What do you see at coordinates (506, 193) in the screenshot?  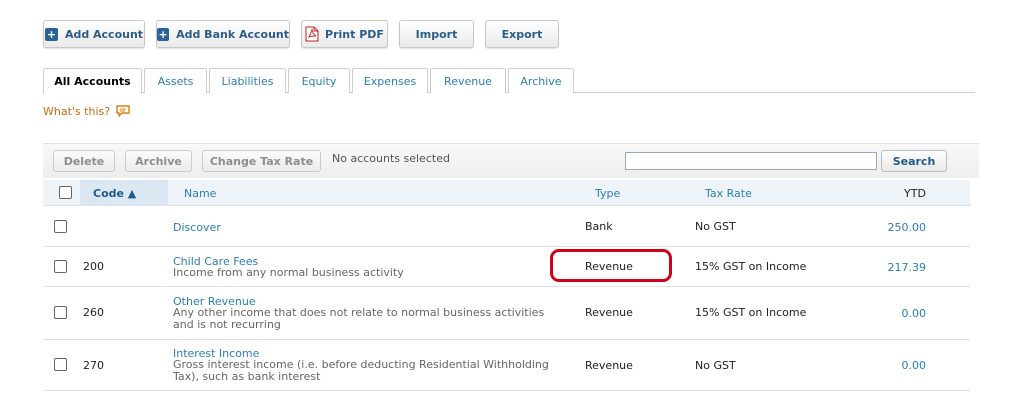 I see `table-header: Code ▲ Name Type Tax Rate YTD` at bounding box center [506, 193].